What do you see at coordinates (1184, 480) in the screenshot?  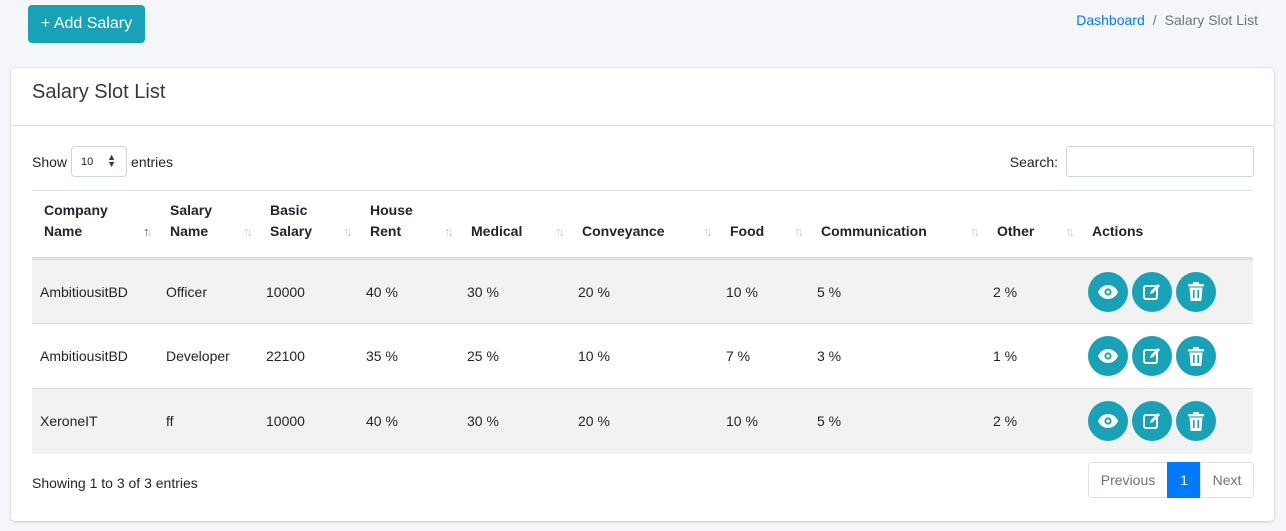 I see `page-1-button: 1` at bounding box center [1184, 480].